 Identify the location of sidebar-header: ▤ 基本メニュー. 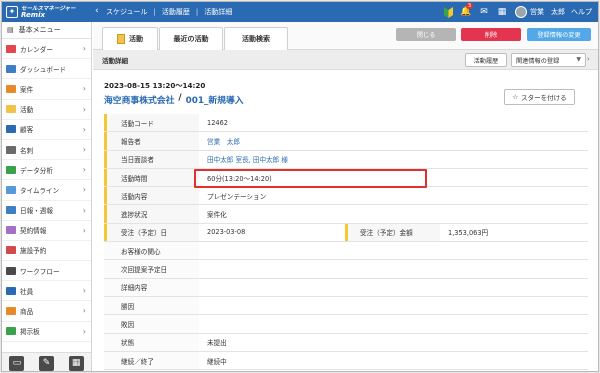
(46, 30).